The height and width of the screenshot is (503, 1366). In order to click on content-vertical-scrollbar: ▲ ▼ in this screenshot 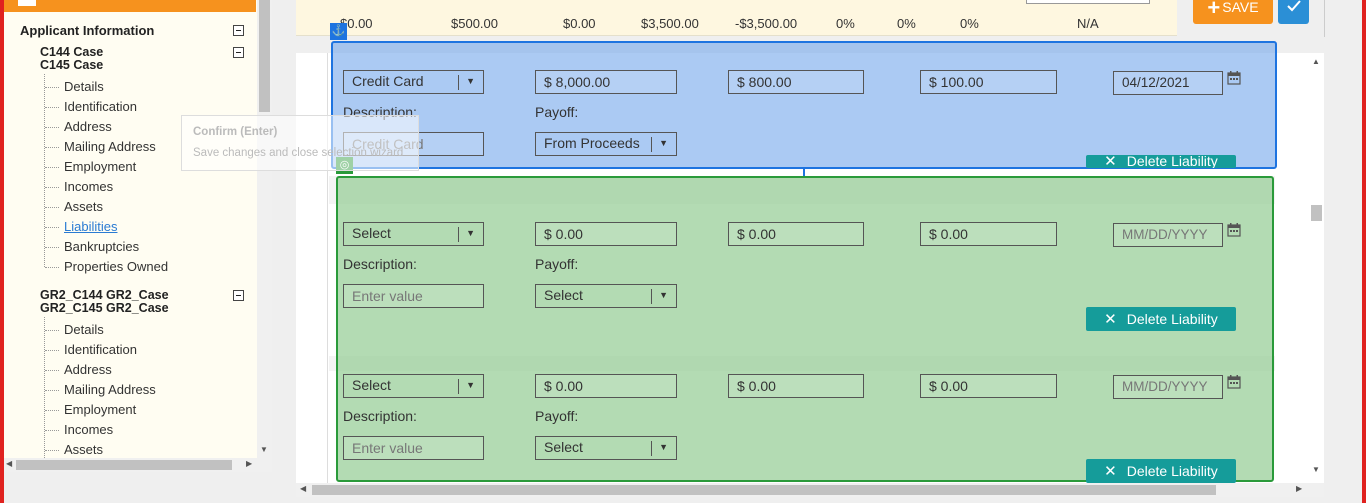, I will do `click(1316, 268)`.